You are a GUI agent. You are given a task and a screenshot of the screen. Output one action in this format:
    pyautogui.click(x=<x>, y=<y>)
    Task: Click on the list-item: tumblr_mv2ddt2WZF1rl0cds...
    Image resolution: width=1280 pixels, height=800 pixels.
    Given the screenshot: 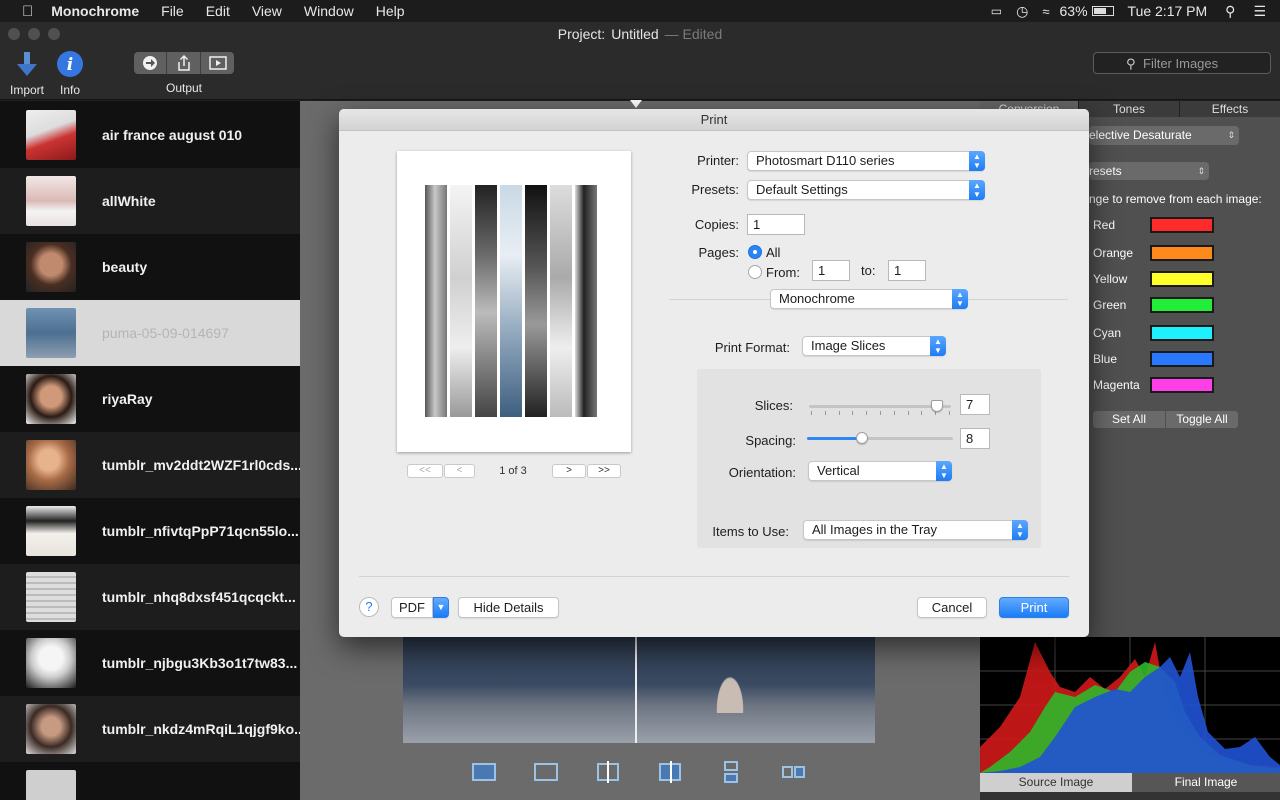 What is the action you would take?
    pyautogui.click(x=150, y=465)
    